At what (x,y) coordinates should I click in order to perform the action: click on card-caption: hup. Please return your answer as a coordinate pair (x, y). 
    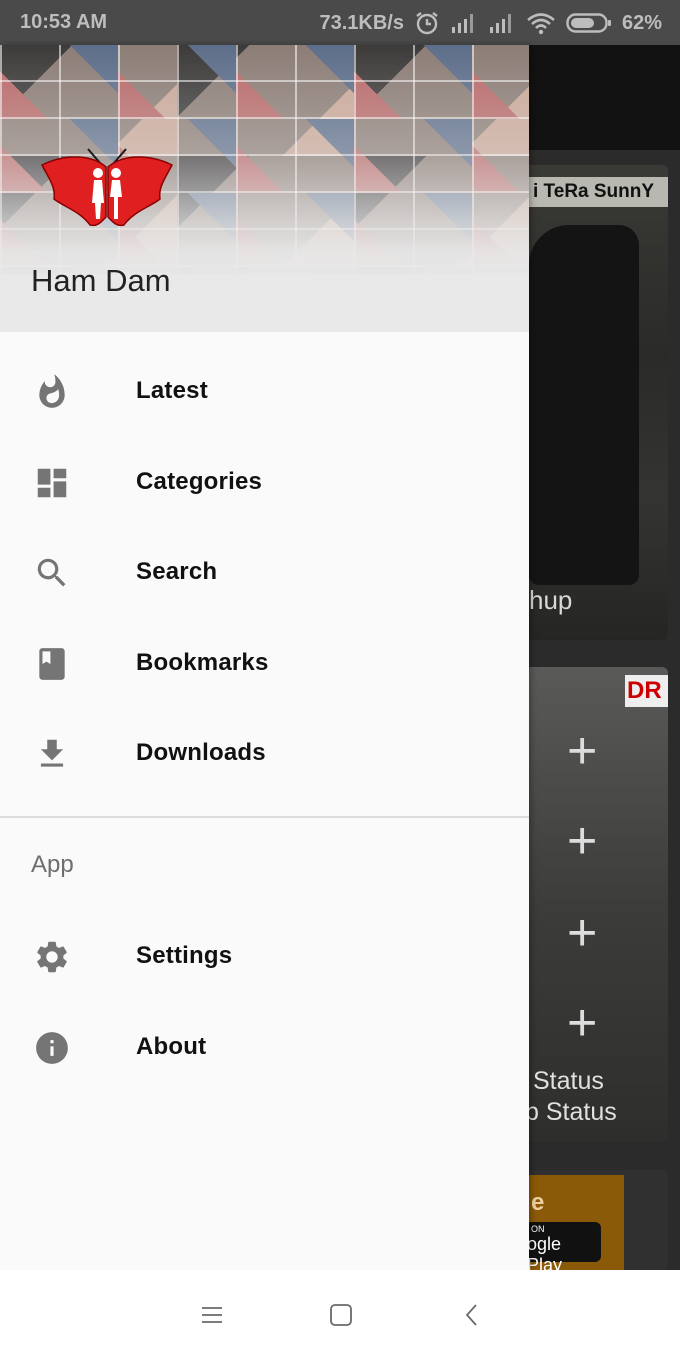
    Looking at the image, I should click on (551, 600).